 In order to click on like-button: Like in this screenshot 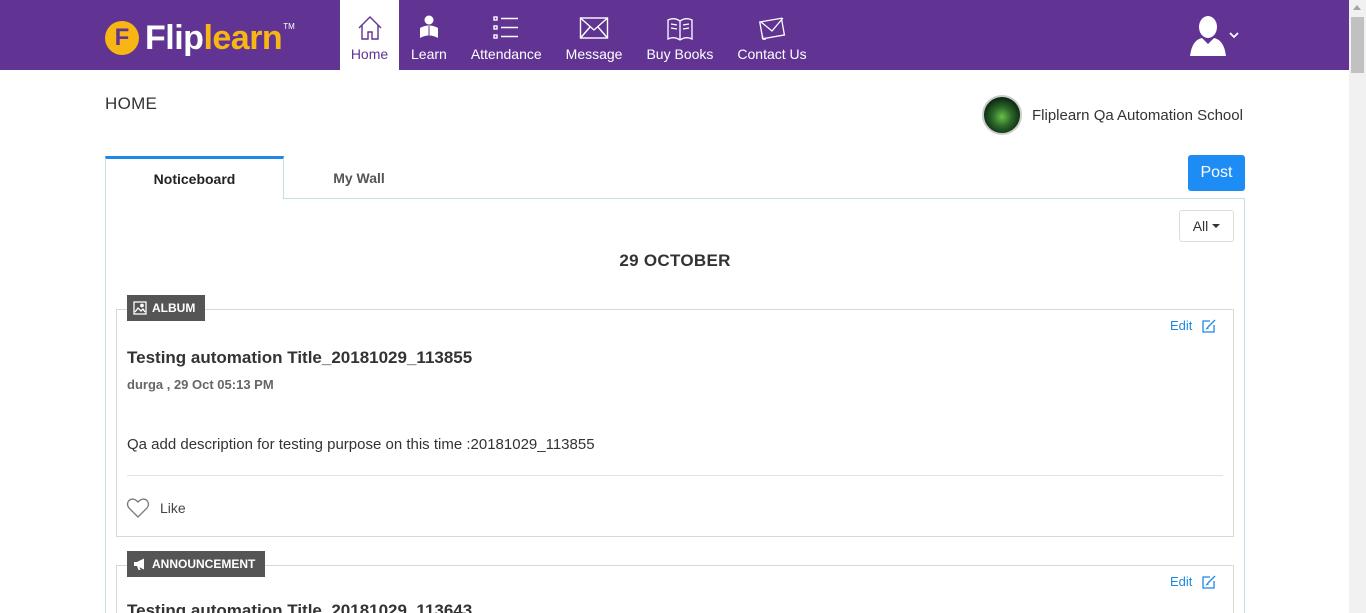, I will do `click(156, 508)`.